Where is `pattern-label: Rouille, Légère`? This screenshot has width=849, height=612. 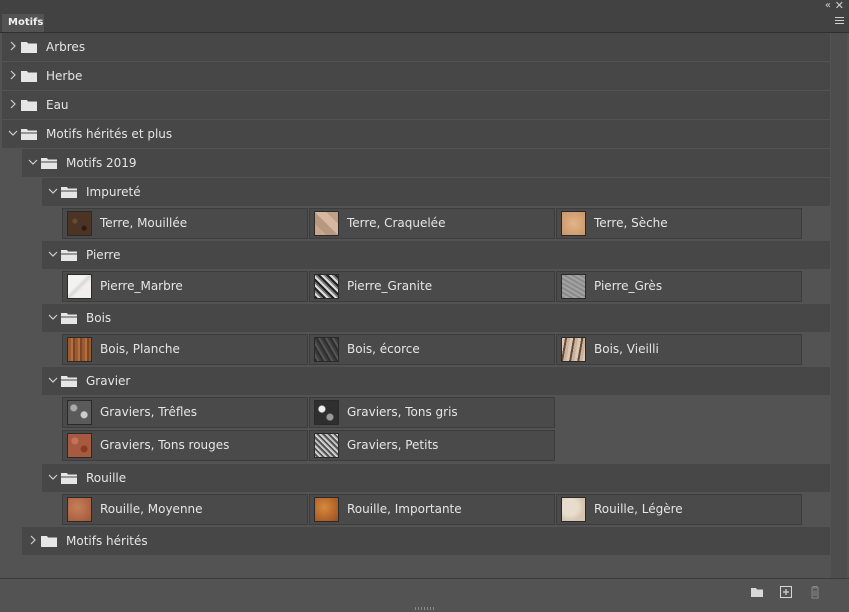
pattern-label: Rouille, Légère is located at coordinates (638, 509).